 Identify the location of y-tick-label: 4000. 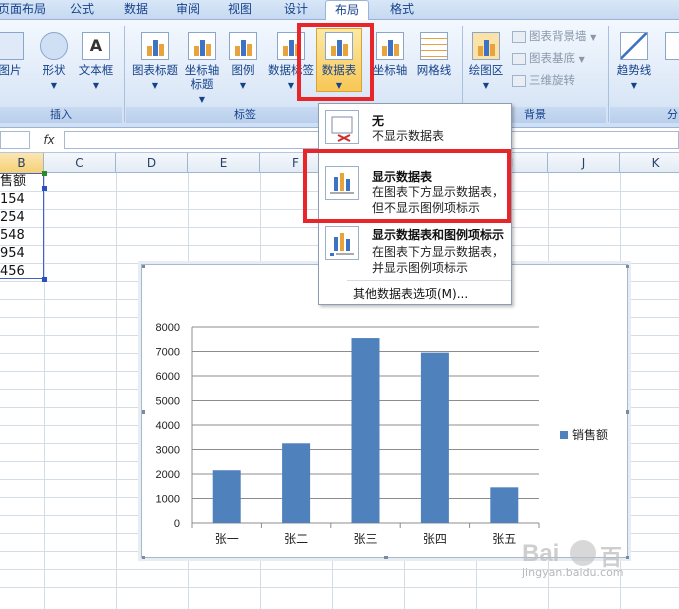
(168, 426).